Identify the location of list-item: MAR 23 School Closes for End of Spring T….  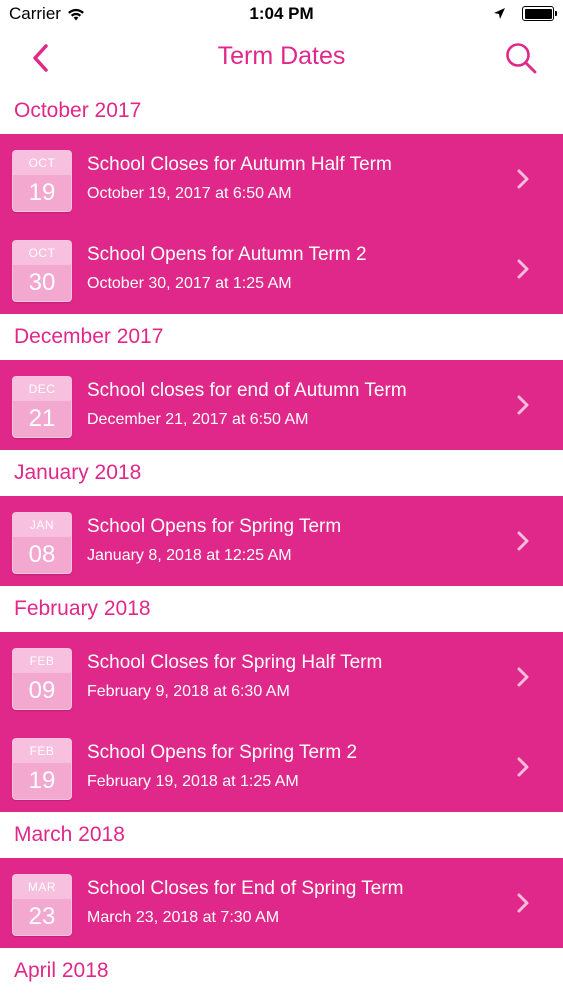
(281, 903).